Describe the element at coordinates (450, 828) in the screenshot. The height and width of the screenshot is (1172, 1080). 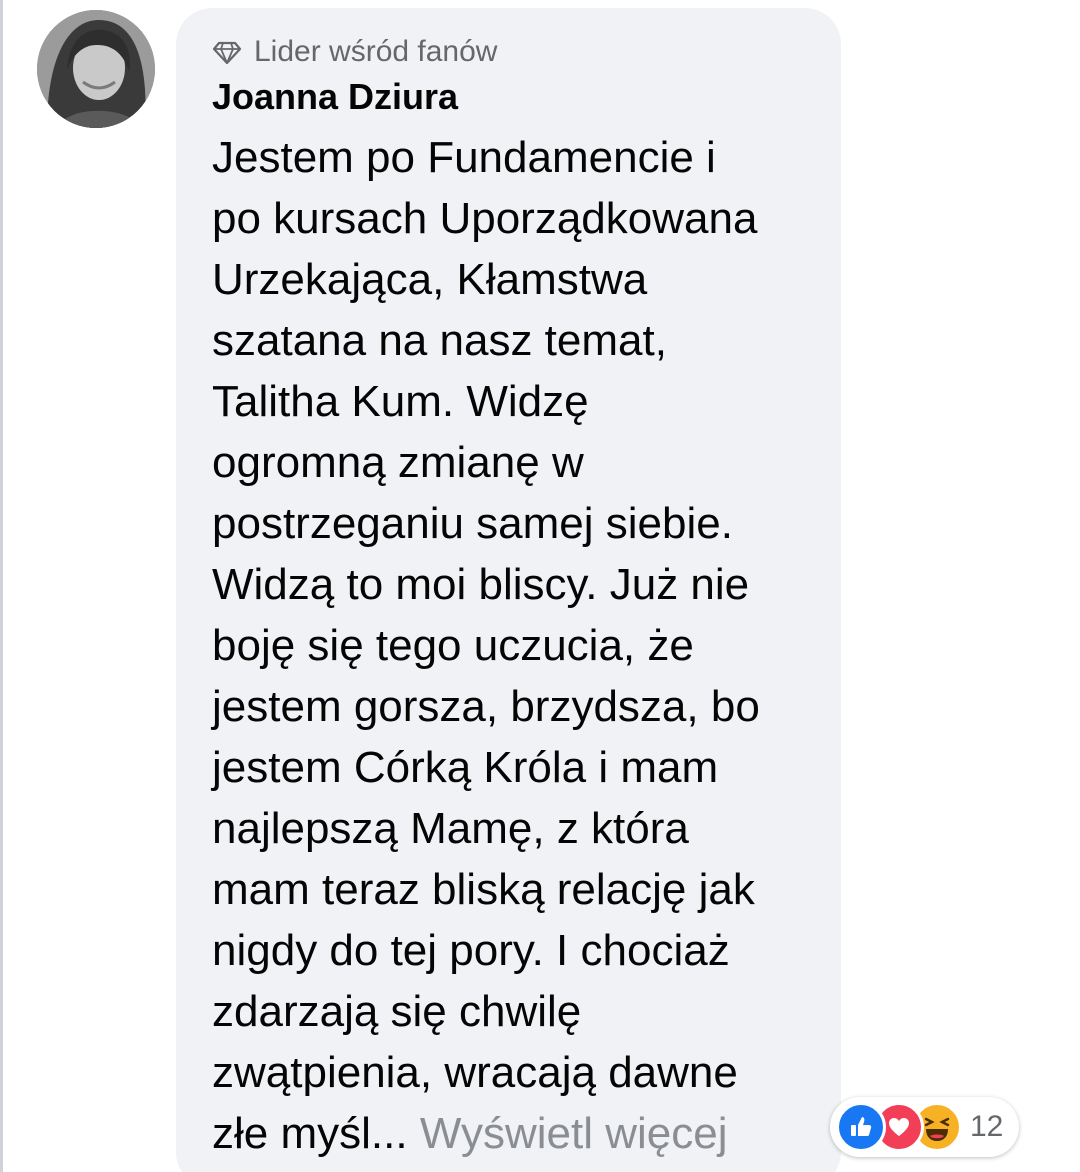
I see `comment-line: najlepszą Mamę, z która` at that location.